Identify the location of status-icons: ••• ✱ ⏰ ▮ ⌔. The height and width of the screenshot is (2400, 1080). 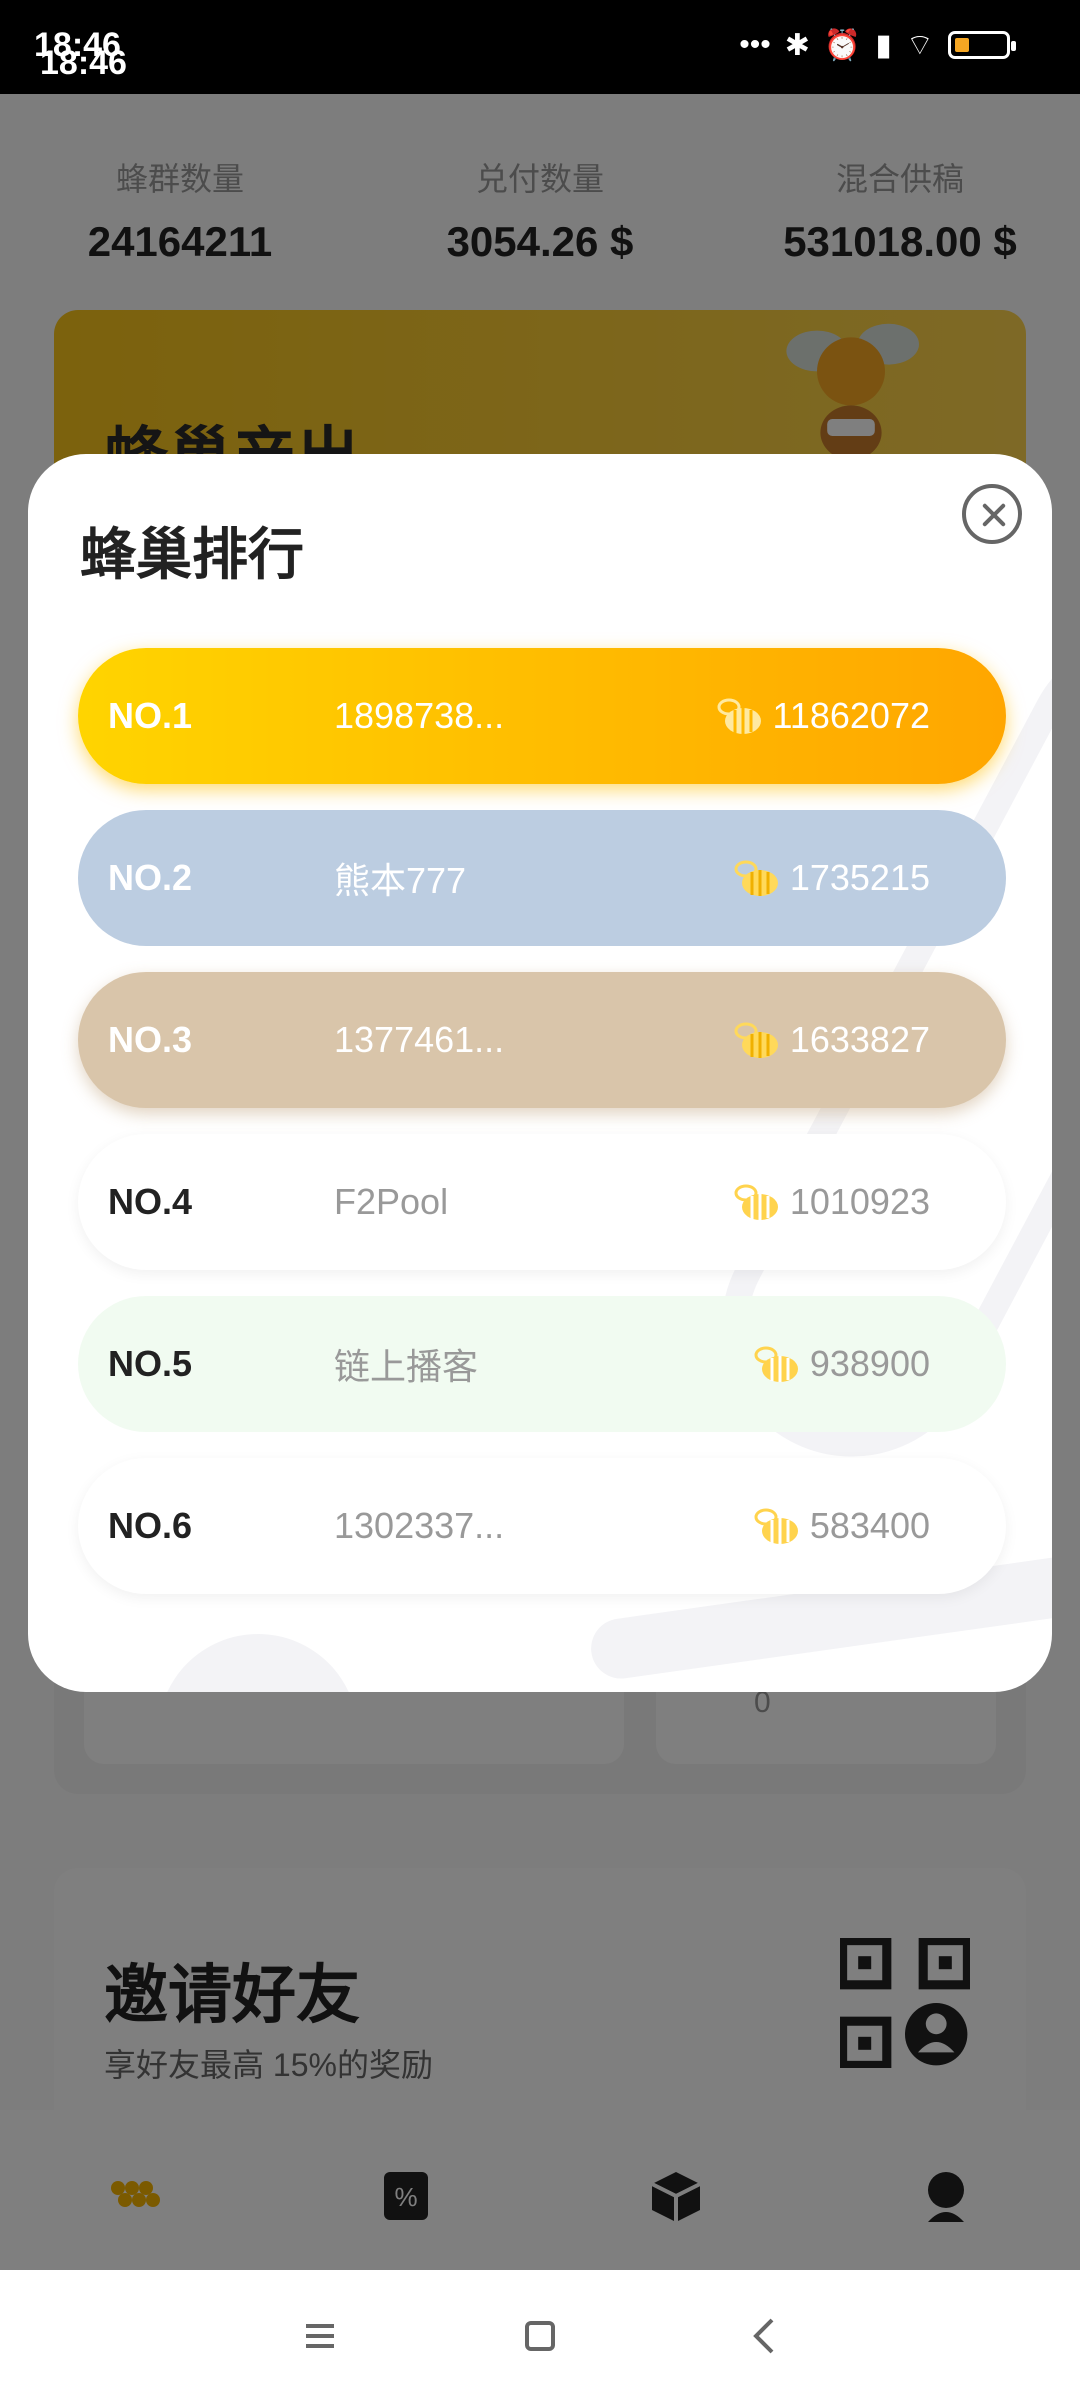
(877, 45).